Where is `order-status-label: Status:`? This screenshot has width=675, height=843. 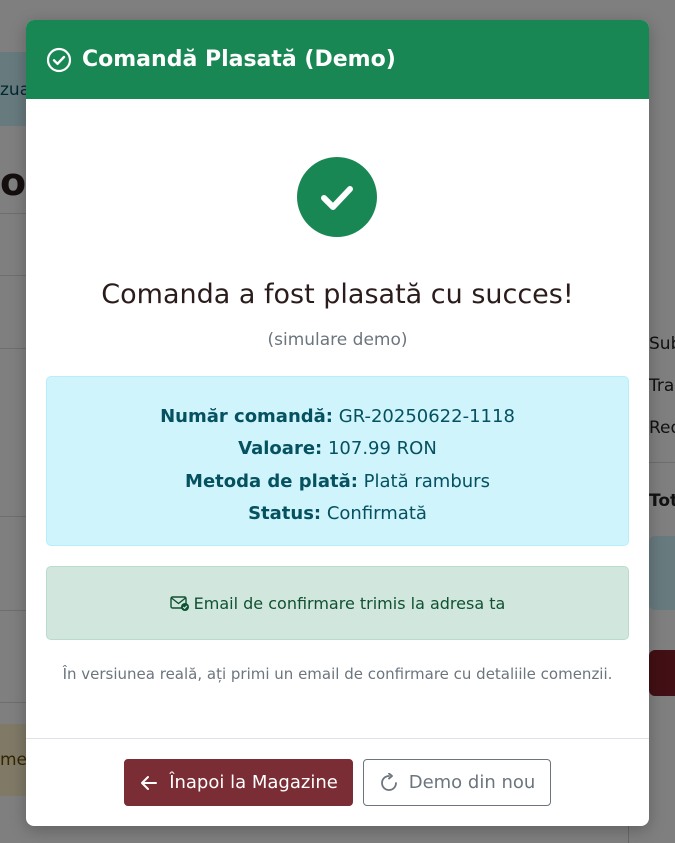 order-status-label: Status: is located at coordinates (285, 513).